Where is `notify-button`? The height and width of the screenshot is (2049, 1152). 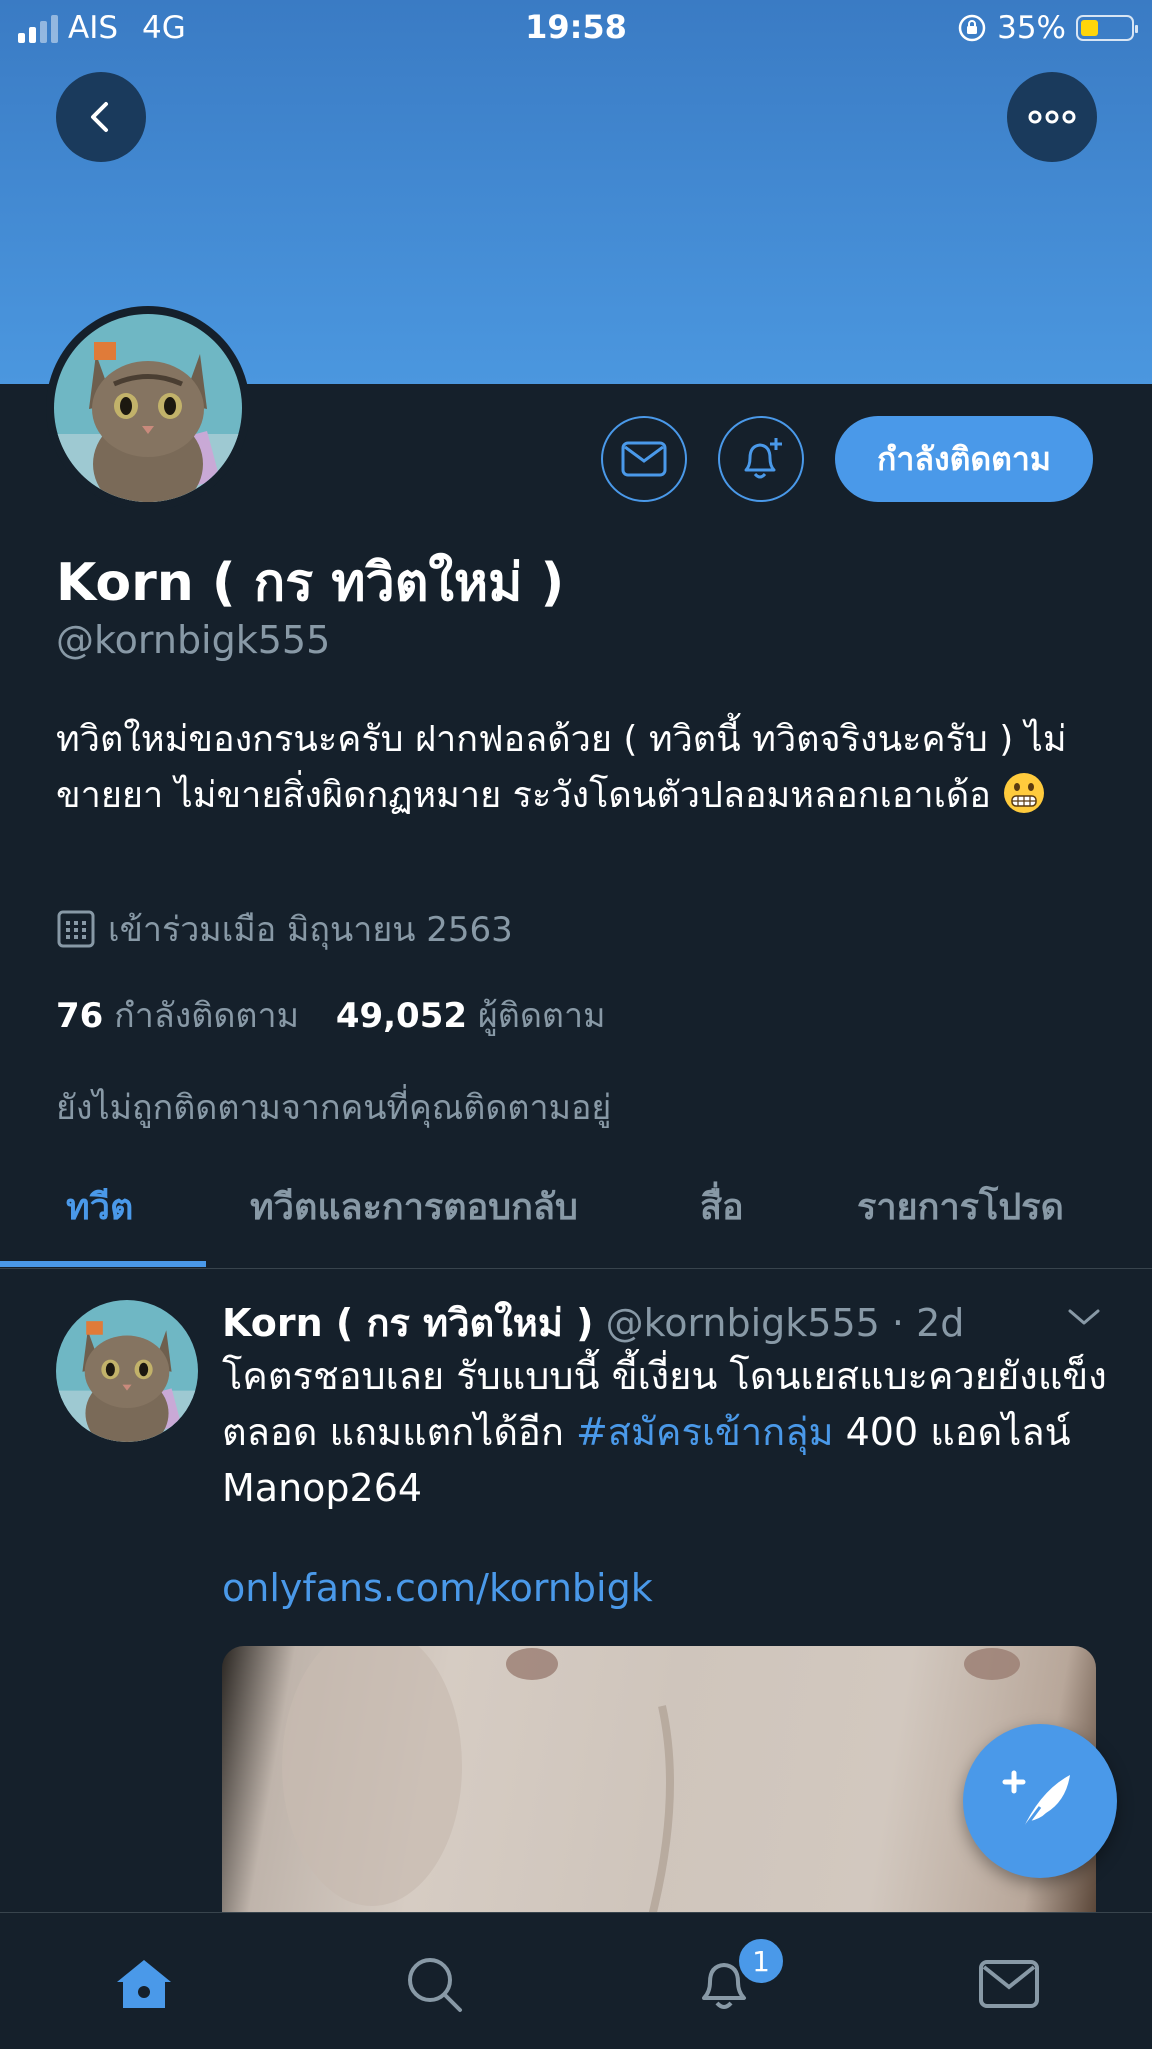
notify-button is located at coordinates (761, 459).